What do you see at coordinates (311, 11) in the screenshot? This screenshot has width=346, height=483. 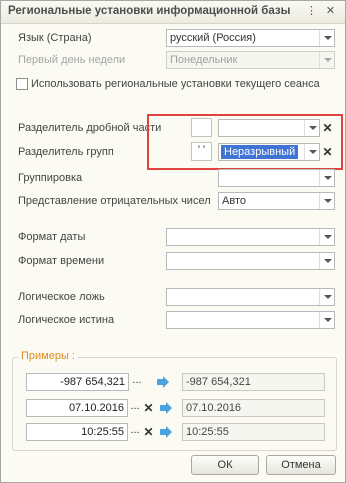 I see `more-icon: ⋮` at bounding box center [311, 11].